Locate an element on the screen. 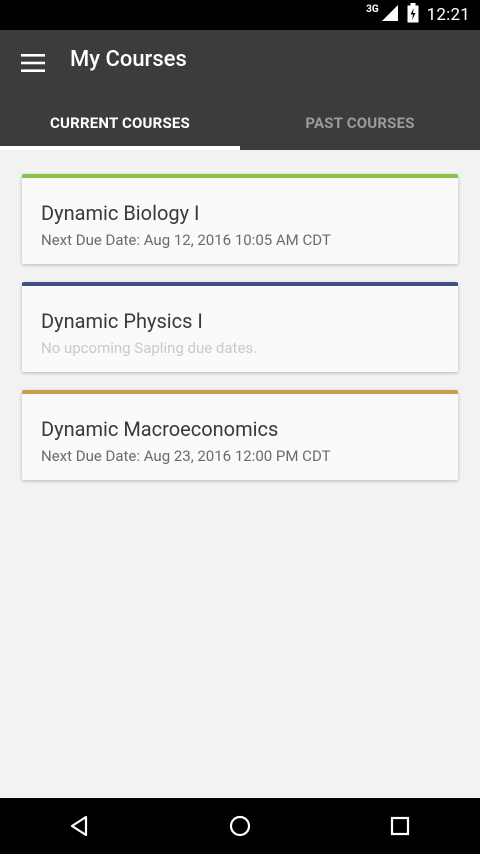 The image size is (480, 854). system-nav-bar is located at coordinates (240, 826).